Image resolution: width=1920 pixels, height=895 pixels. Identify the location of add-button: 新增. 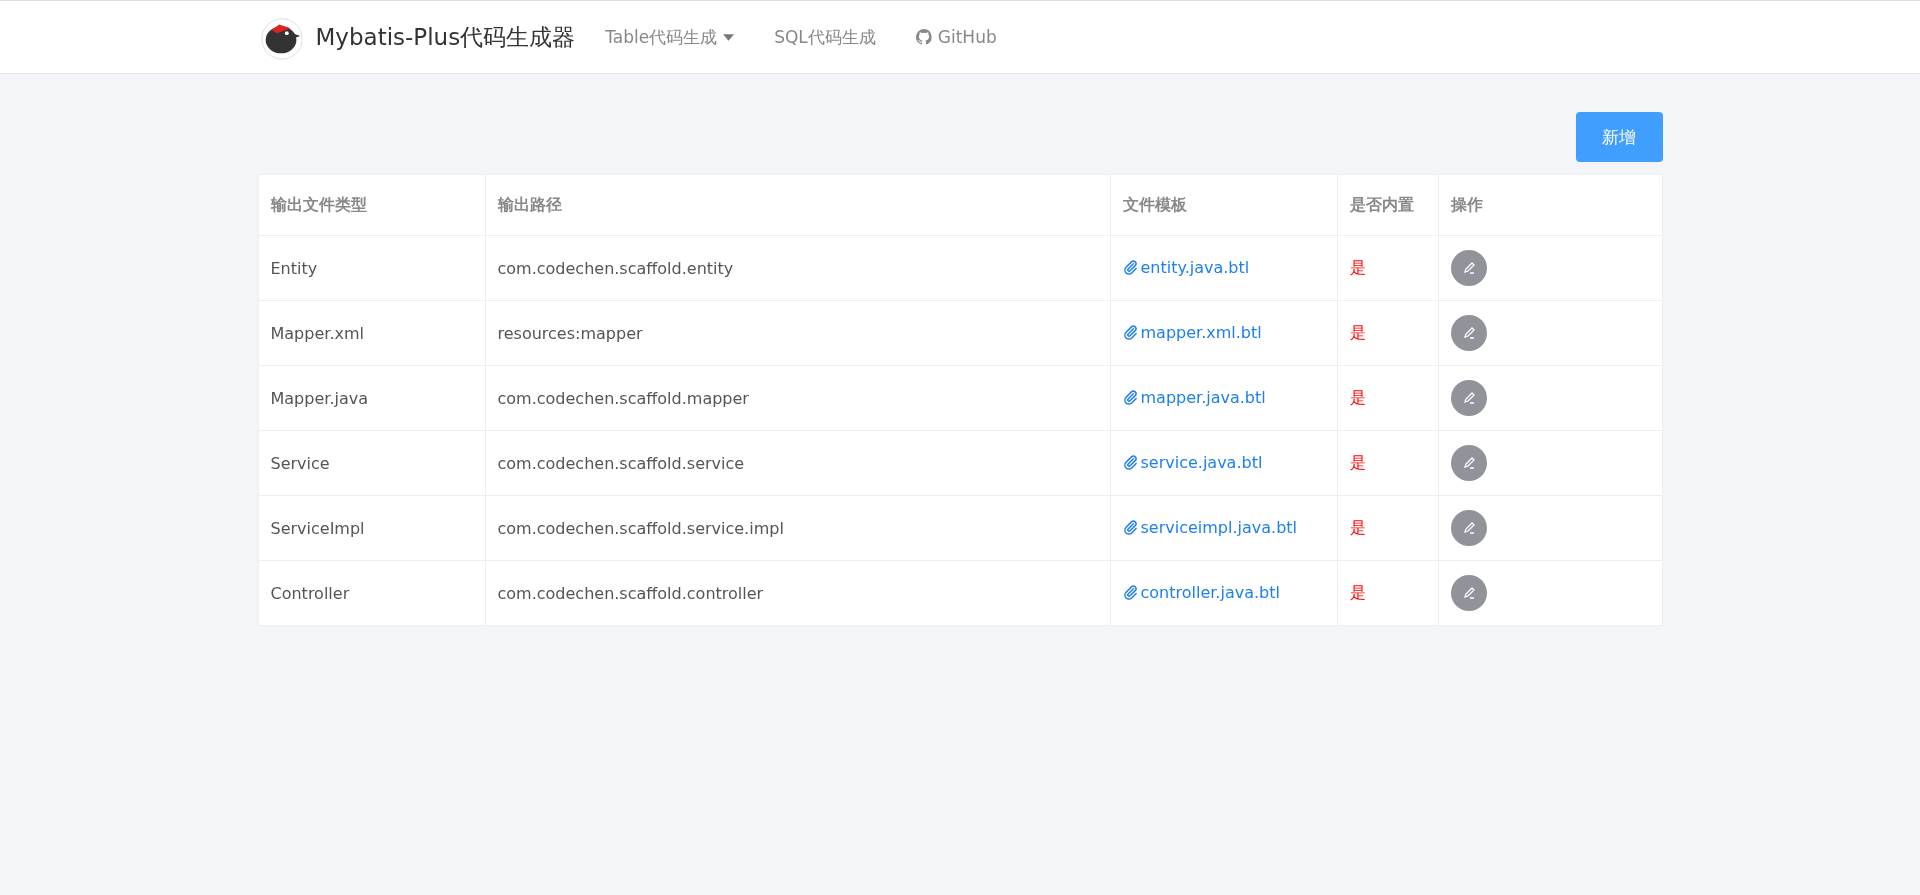
(1619, 137).